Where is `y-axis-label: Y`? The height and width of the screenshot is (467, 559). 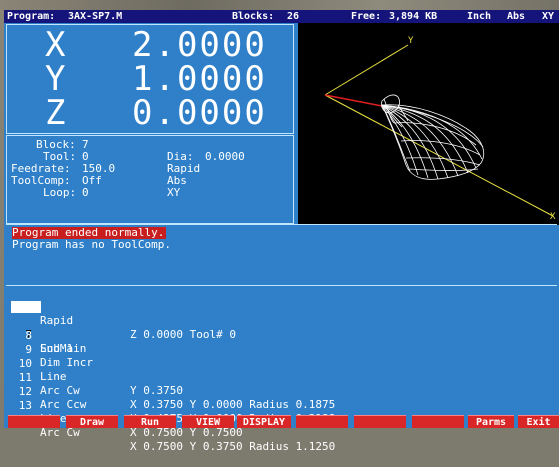
y-axis-label: Y is located at coordinates (411, 41).